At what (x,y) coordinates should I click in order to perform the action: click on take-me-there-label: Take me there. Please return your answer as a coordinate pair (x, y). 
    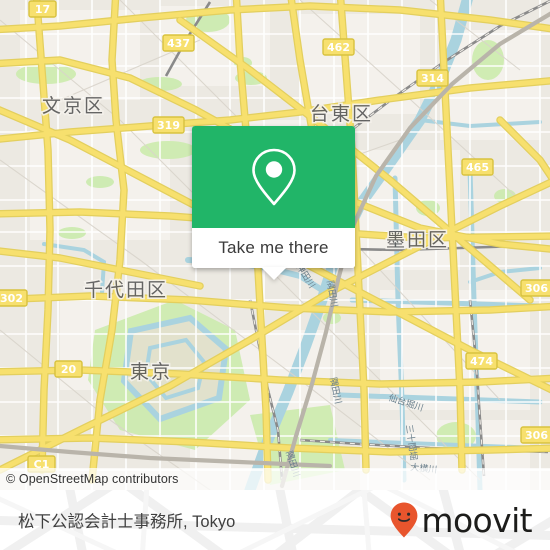
    Looking at the image, I should click on (273, 247).